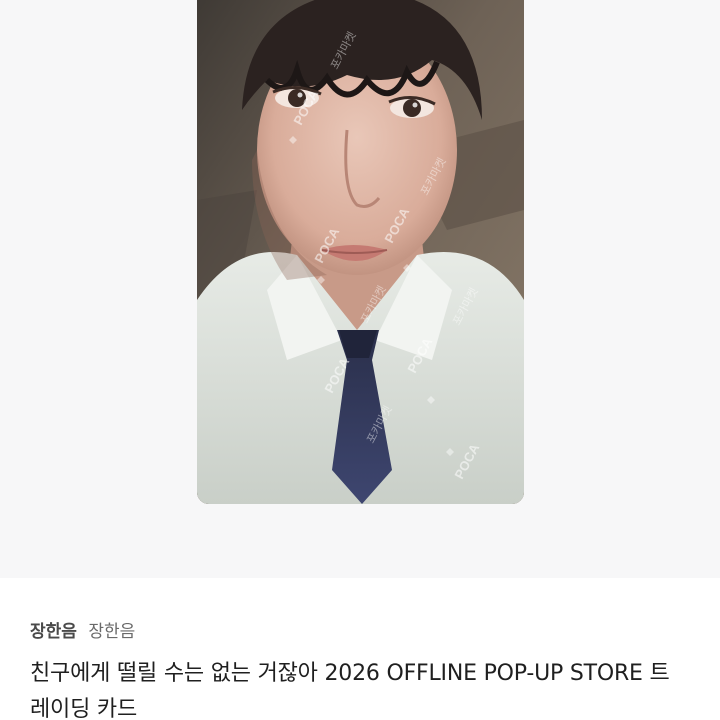  Describe the element at coordinates (82, 632) in the screenshot. I see `artist-row: 장한음 장한음` at that location.